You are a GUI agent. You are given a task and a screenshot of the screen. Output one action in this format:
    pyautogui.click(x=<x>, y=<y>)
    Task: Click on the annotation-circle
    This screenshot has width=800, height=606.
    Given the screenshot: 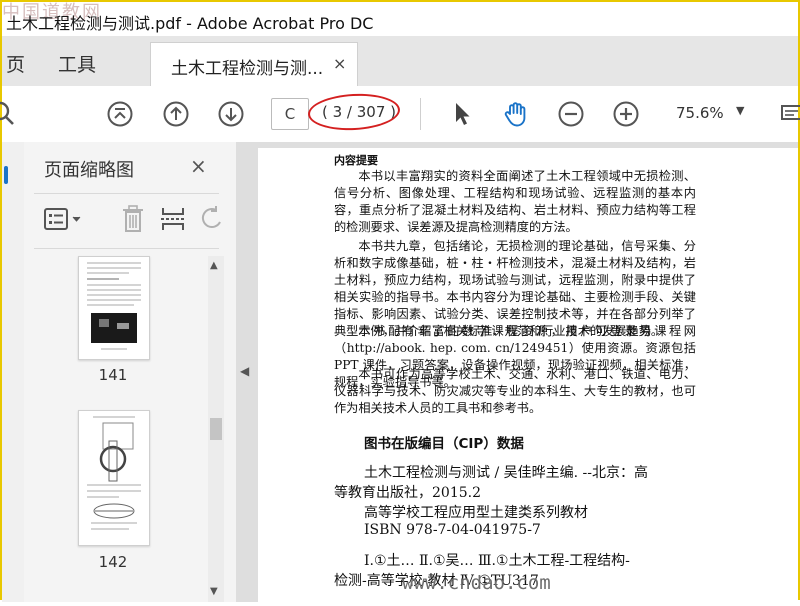 What is the action you would take?
    pyautogui.click(x=354, y=112)
    